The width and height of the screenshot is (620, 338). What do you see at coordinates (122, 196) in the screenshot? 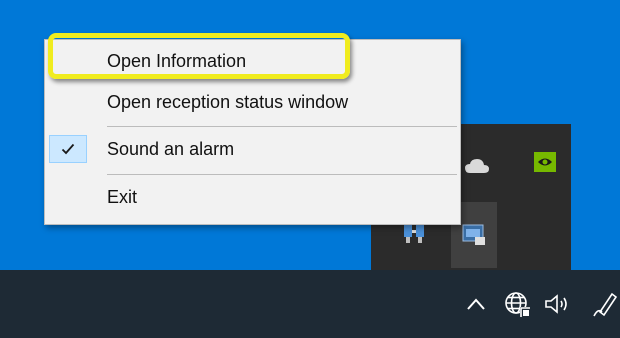
I see `menu-item-label: Exit` at bounding box center [122, 196].